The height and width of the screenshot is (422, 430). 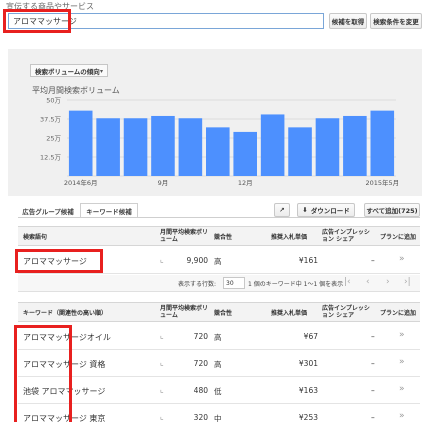 I want to click on rows-per-page-value: 30, so click(x=230, y=283).